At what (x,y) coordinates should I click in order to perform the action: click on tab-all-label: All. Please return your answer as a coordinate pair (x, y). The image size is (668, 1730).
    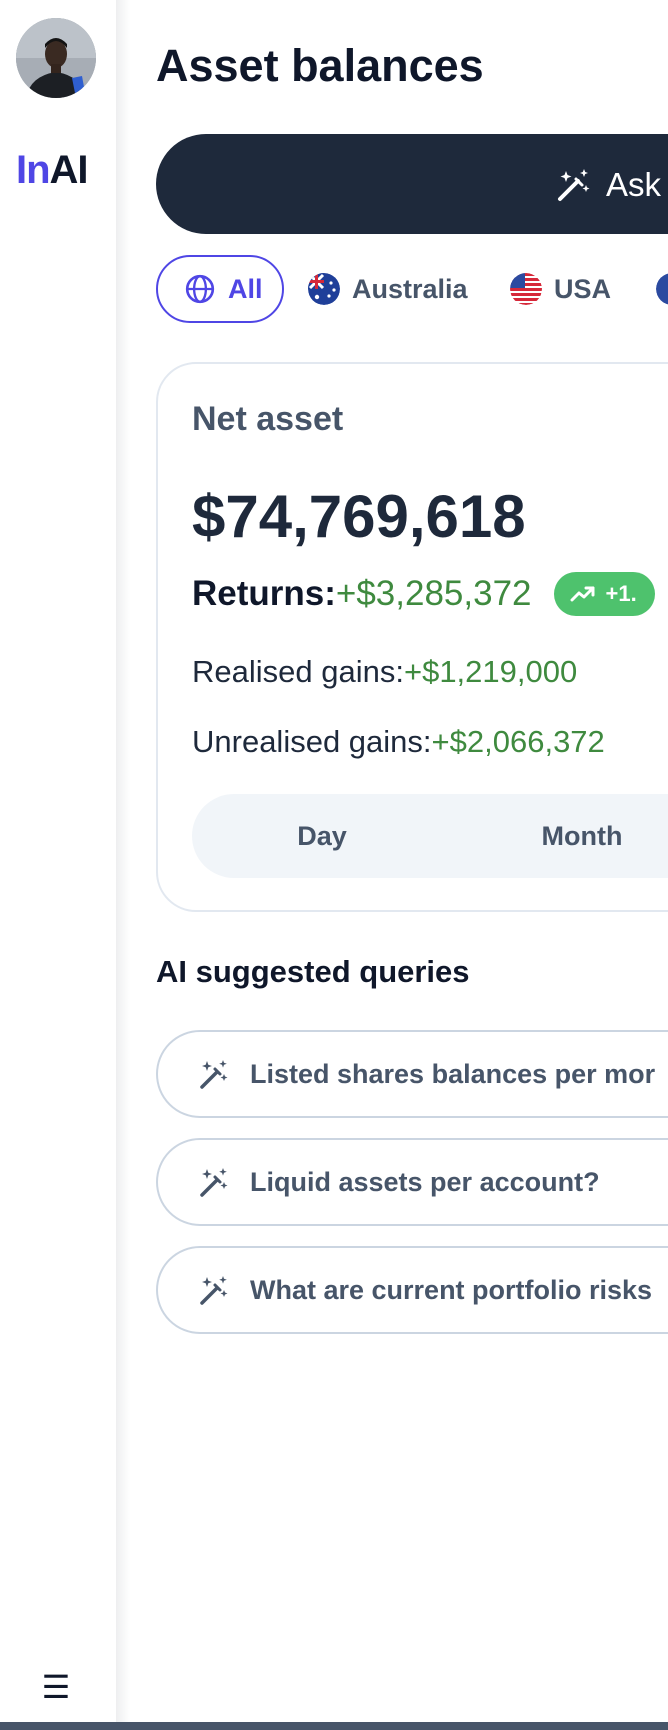
    Looking at the image, I should click on (245, 288).